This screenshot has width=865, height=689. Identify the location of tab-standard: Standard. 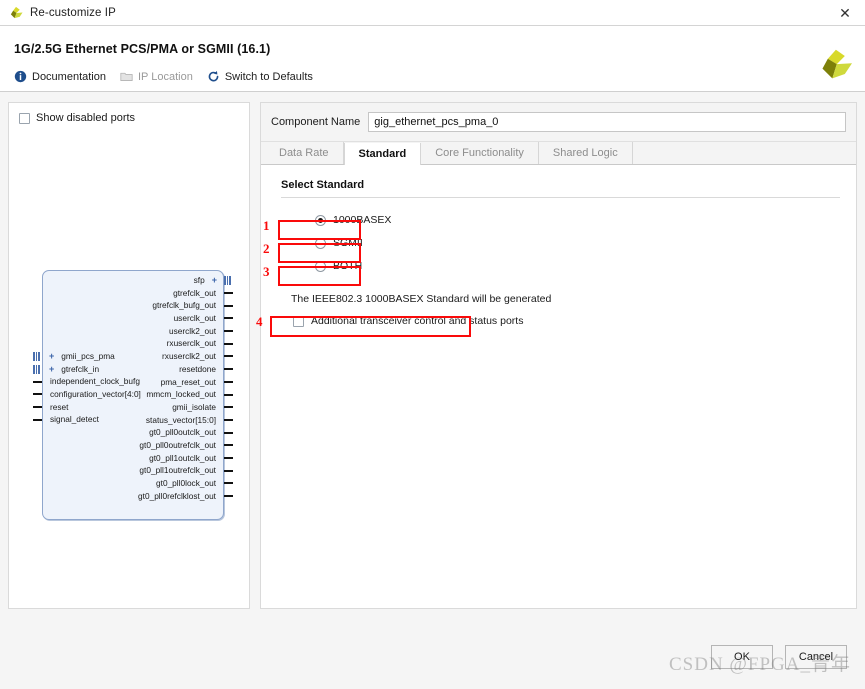
(382, 154).